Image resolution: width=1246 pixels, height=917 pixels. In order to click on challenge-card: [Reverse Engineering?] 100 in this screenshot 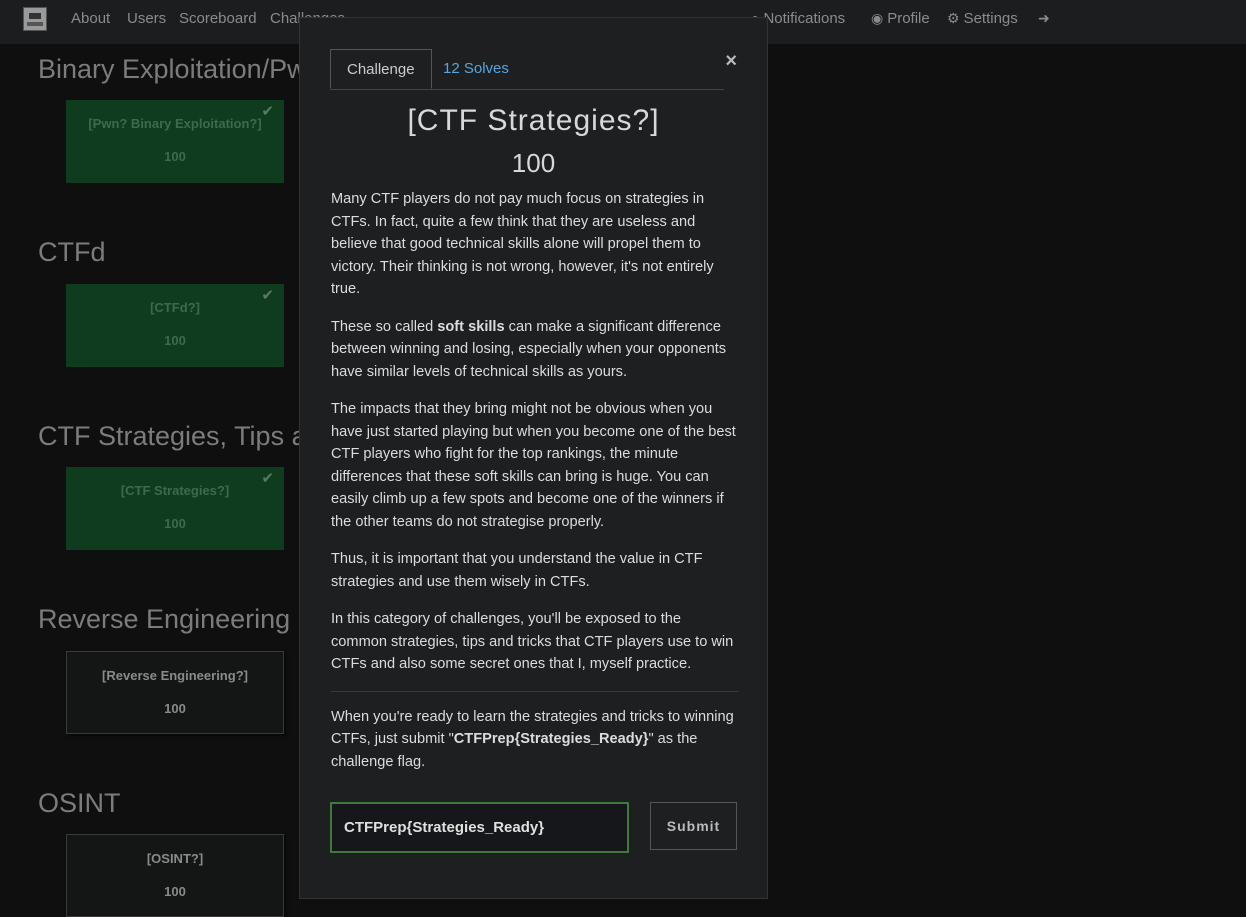, I will do `click(175, 692)`.